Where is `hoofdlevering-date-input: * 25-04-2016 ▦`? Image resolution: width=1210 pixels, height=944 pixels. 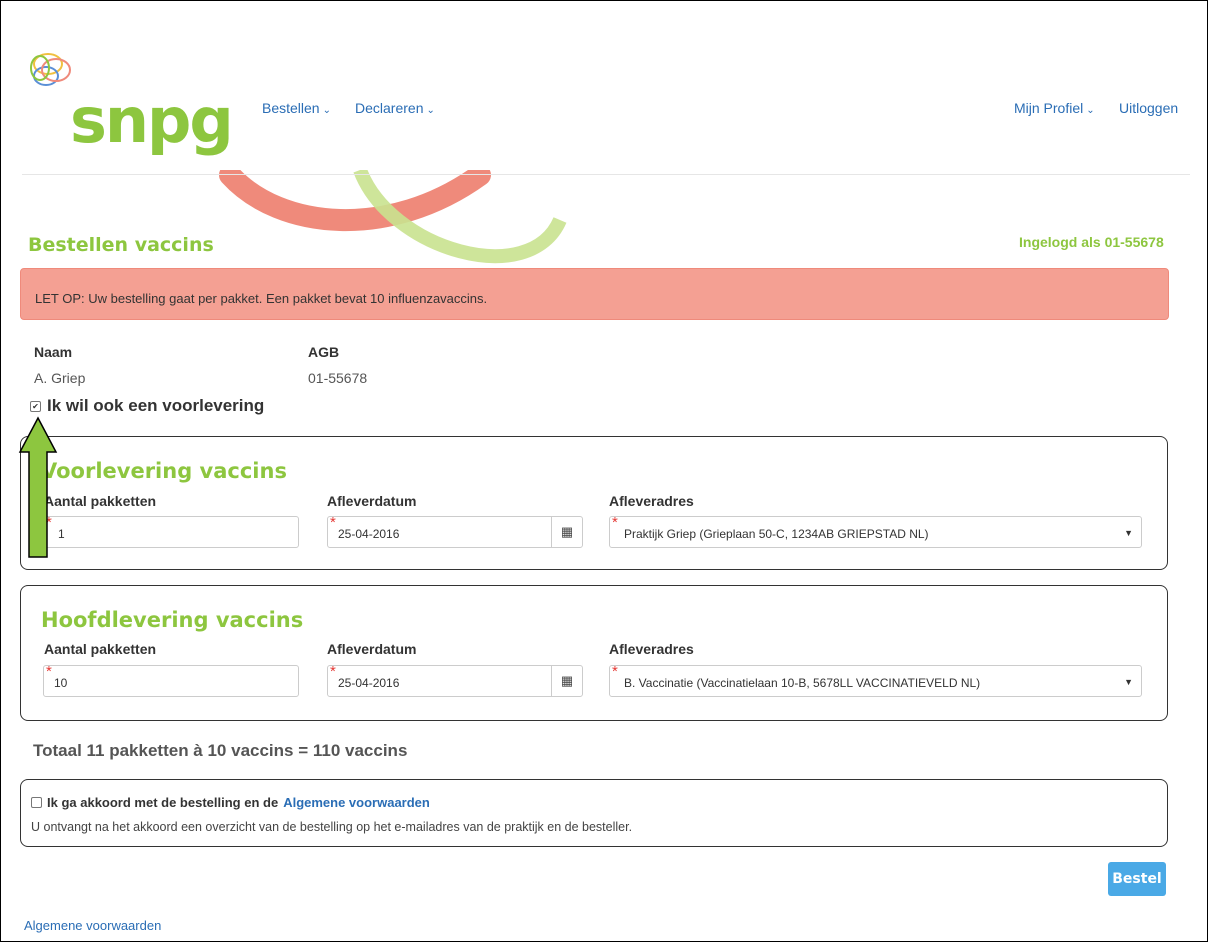 hoofdlevering-date-input: * 25-04-2016 ▦ is located at coordinates (455, 680).